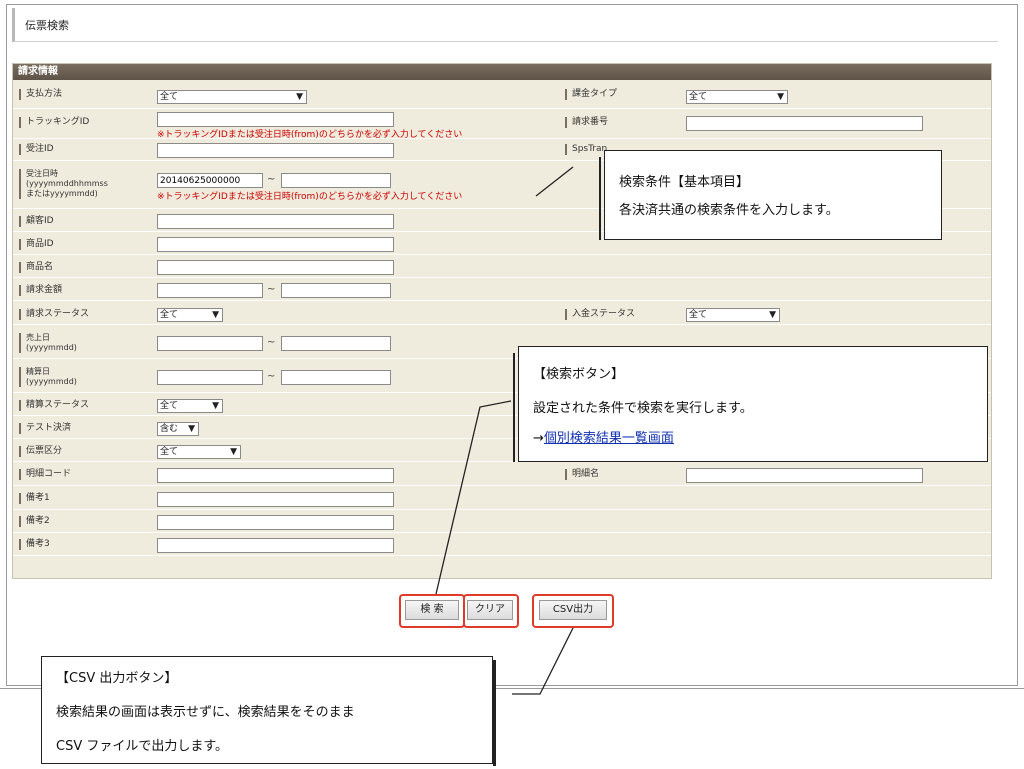 This screenshot has height=769, width=1024. I want to click on callout-basic-shadow, so click(600, 198).